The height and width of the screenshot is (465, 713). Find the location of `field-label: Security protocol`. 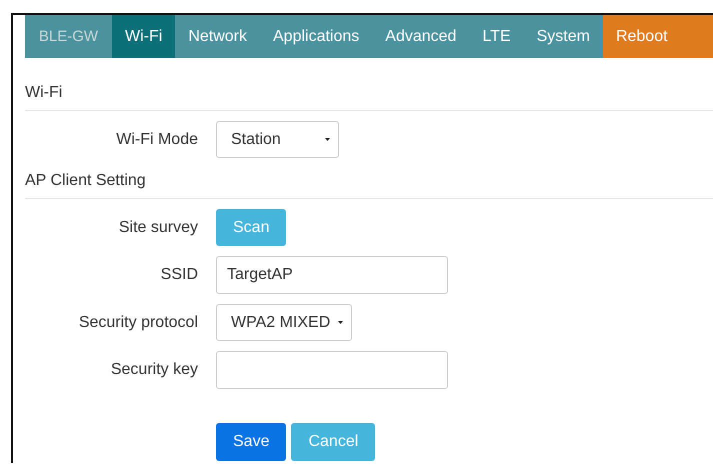

field-label: Security protocol is located at coordinates (138, 323).